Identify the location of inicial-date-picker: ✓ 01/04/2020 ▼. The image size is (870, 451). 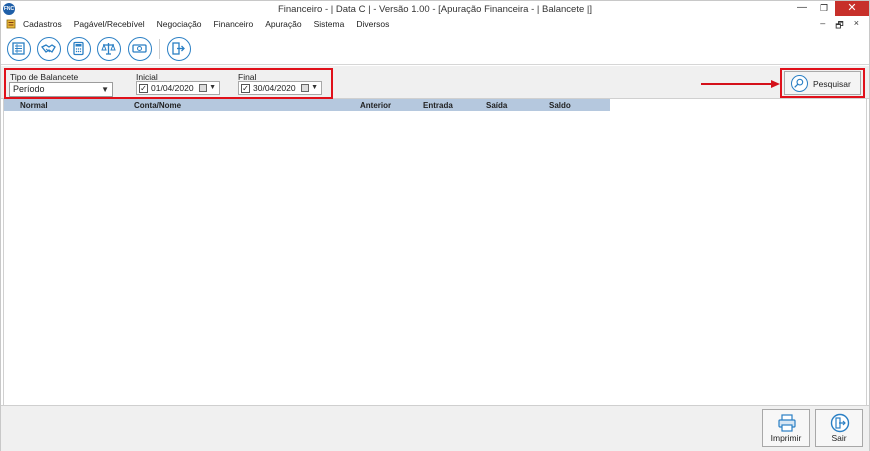
(178, 88).